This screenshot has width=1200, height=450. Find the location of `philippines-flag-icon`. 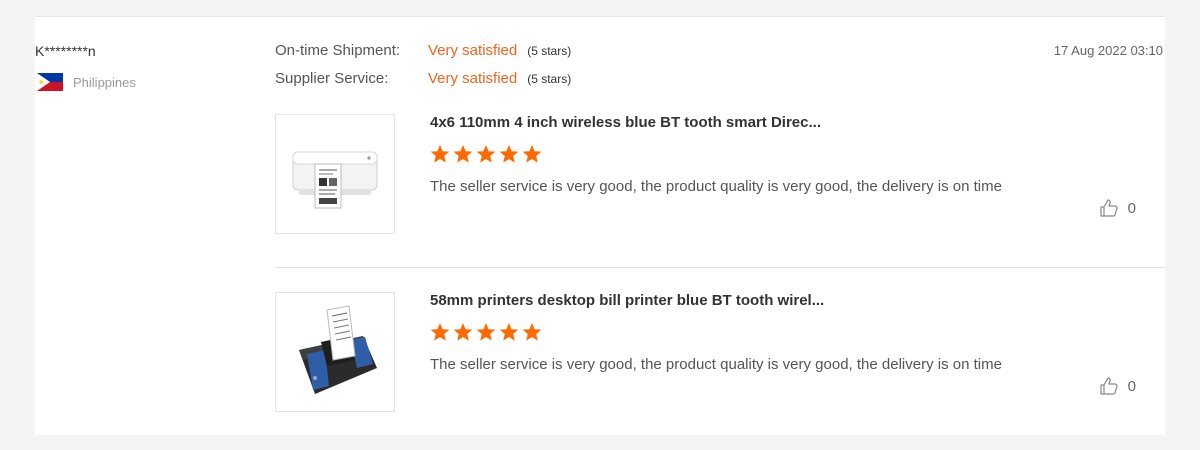

philippines-flag-icon is located at coordinates (50, 82).